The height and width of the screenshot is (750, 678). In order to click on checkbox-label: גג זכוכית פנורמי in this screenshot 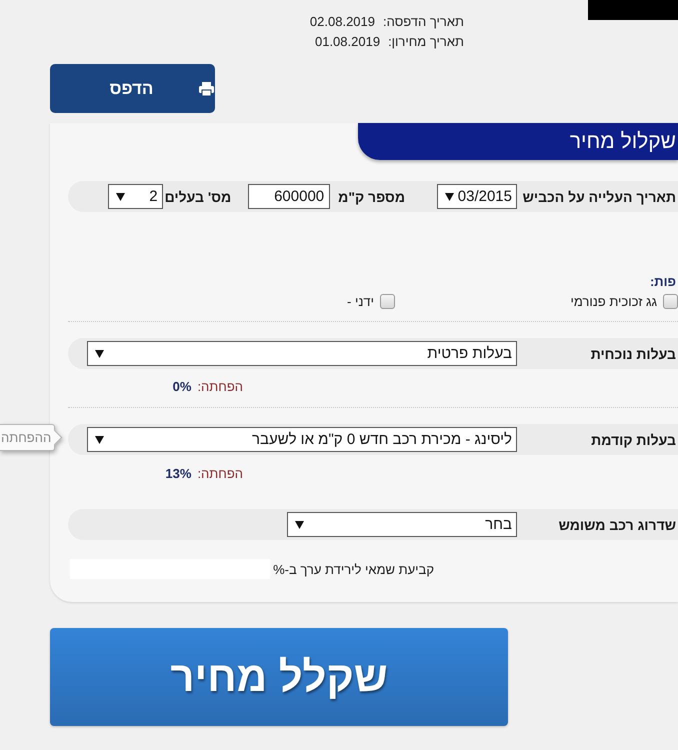, I will do `click(613, 301)`.